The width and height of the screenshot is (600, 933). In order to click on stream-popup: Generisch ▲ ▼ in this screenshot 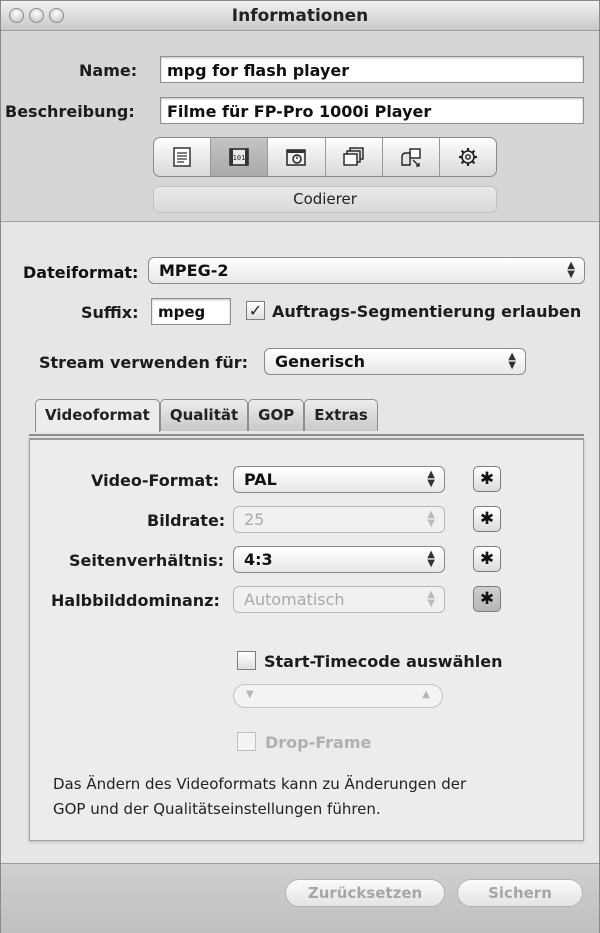, I will do `click(395, 361)`.